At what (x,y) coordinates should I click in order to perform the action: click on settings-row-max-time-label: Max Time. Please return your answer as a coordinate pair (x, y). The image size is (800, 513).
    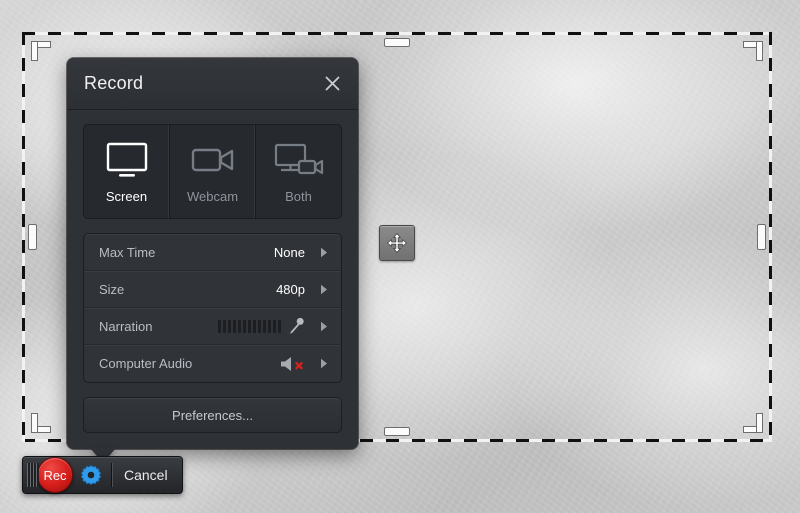
    Looking at the image, I should click on (127, 252).